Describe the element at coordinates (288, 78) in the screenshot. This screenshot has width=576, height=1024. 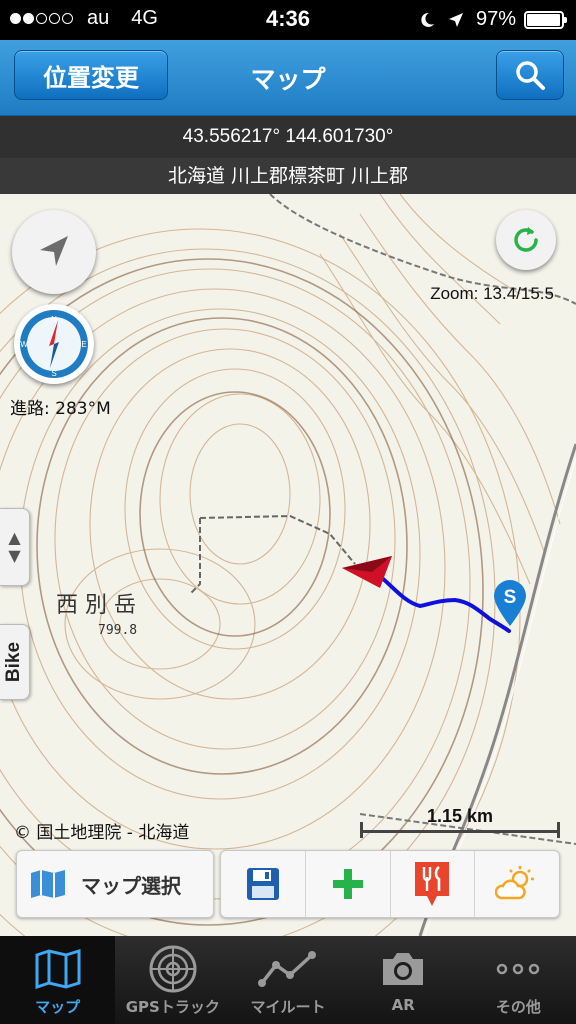
I see `nav-bar: 位置変更 マップ` at that location.